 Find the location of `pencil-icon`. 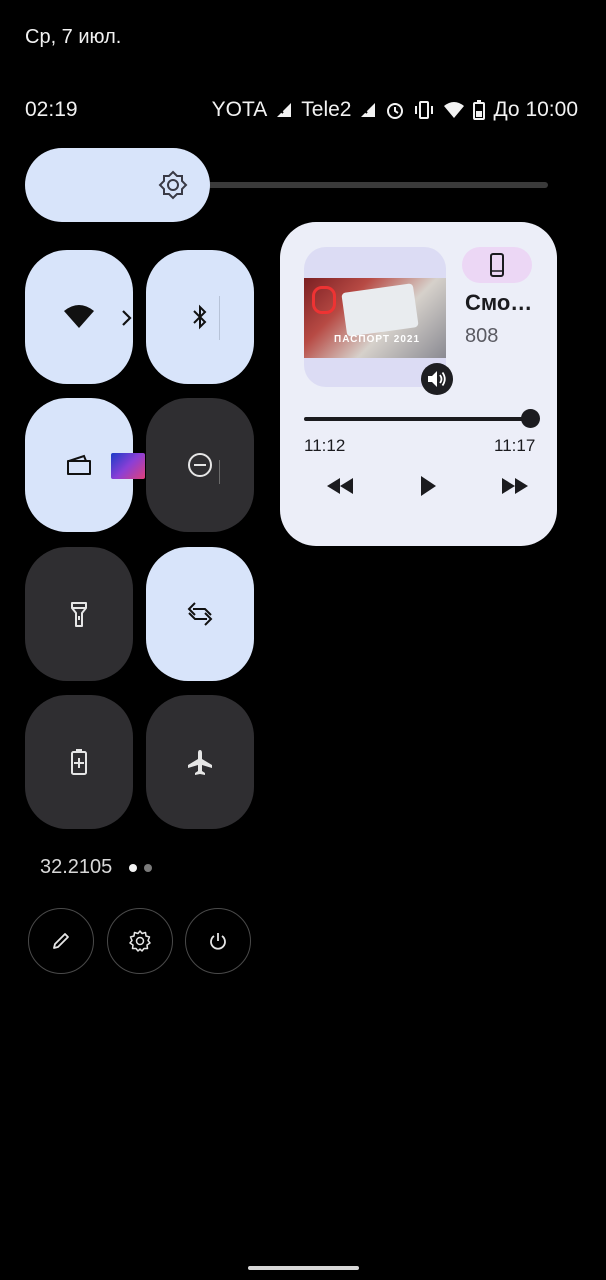

pencil-icon is located at coordinates (61, 941).